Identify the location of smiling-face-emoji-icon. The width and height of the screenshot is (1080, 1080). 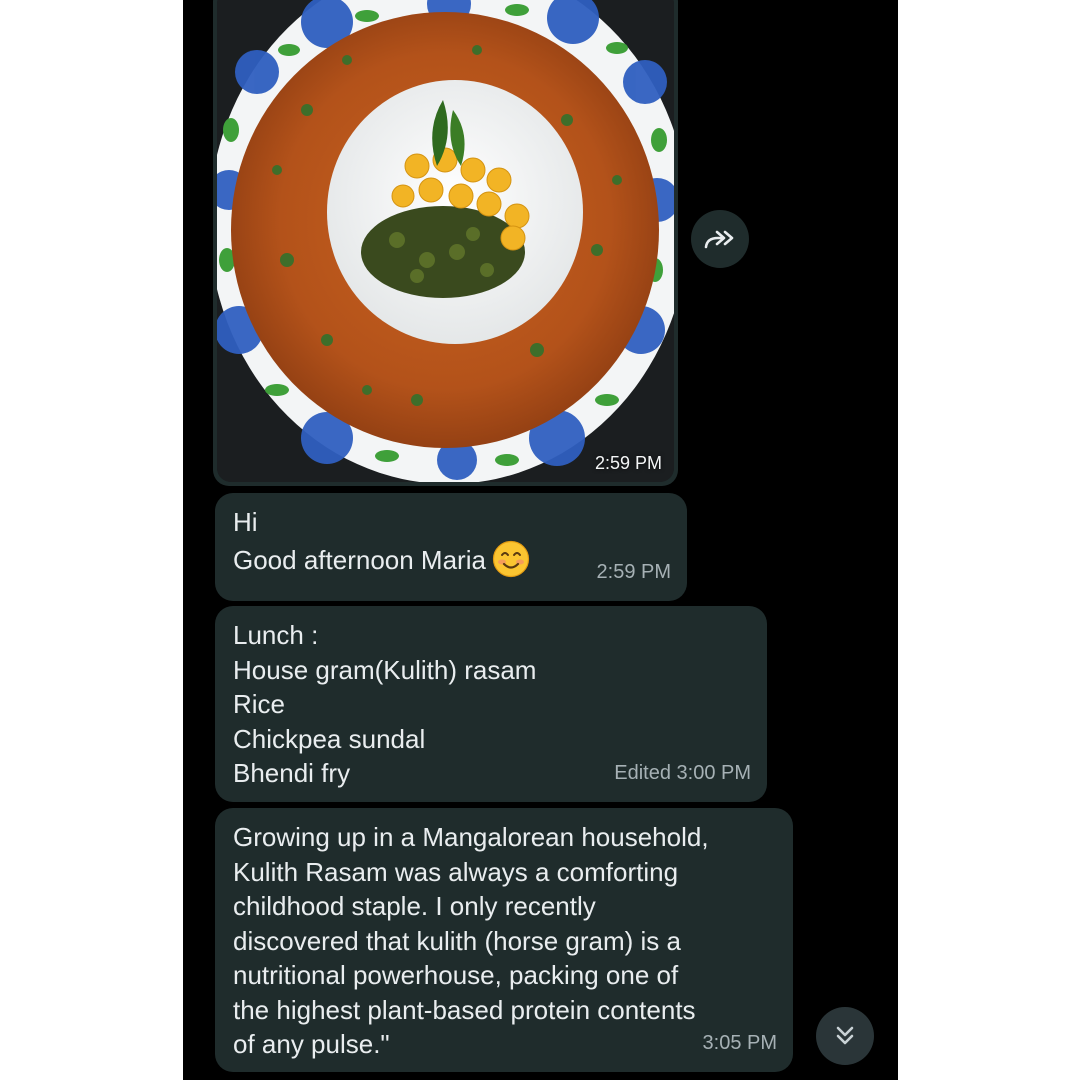
(511, 558).